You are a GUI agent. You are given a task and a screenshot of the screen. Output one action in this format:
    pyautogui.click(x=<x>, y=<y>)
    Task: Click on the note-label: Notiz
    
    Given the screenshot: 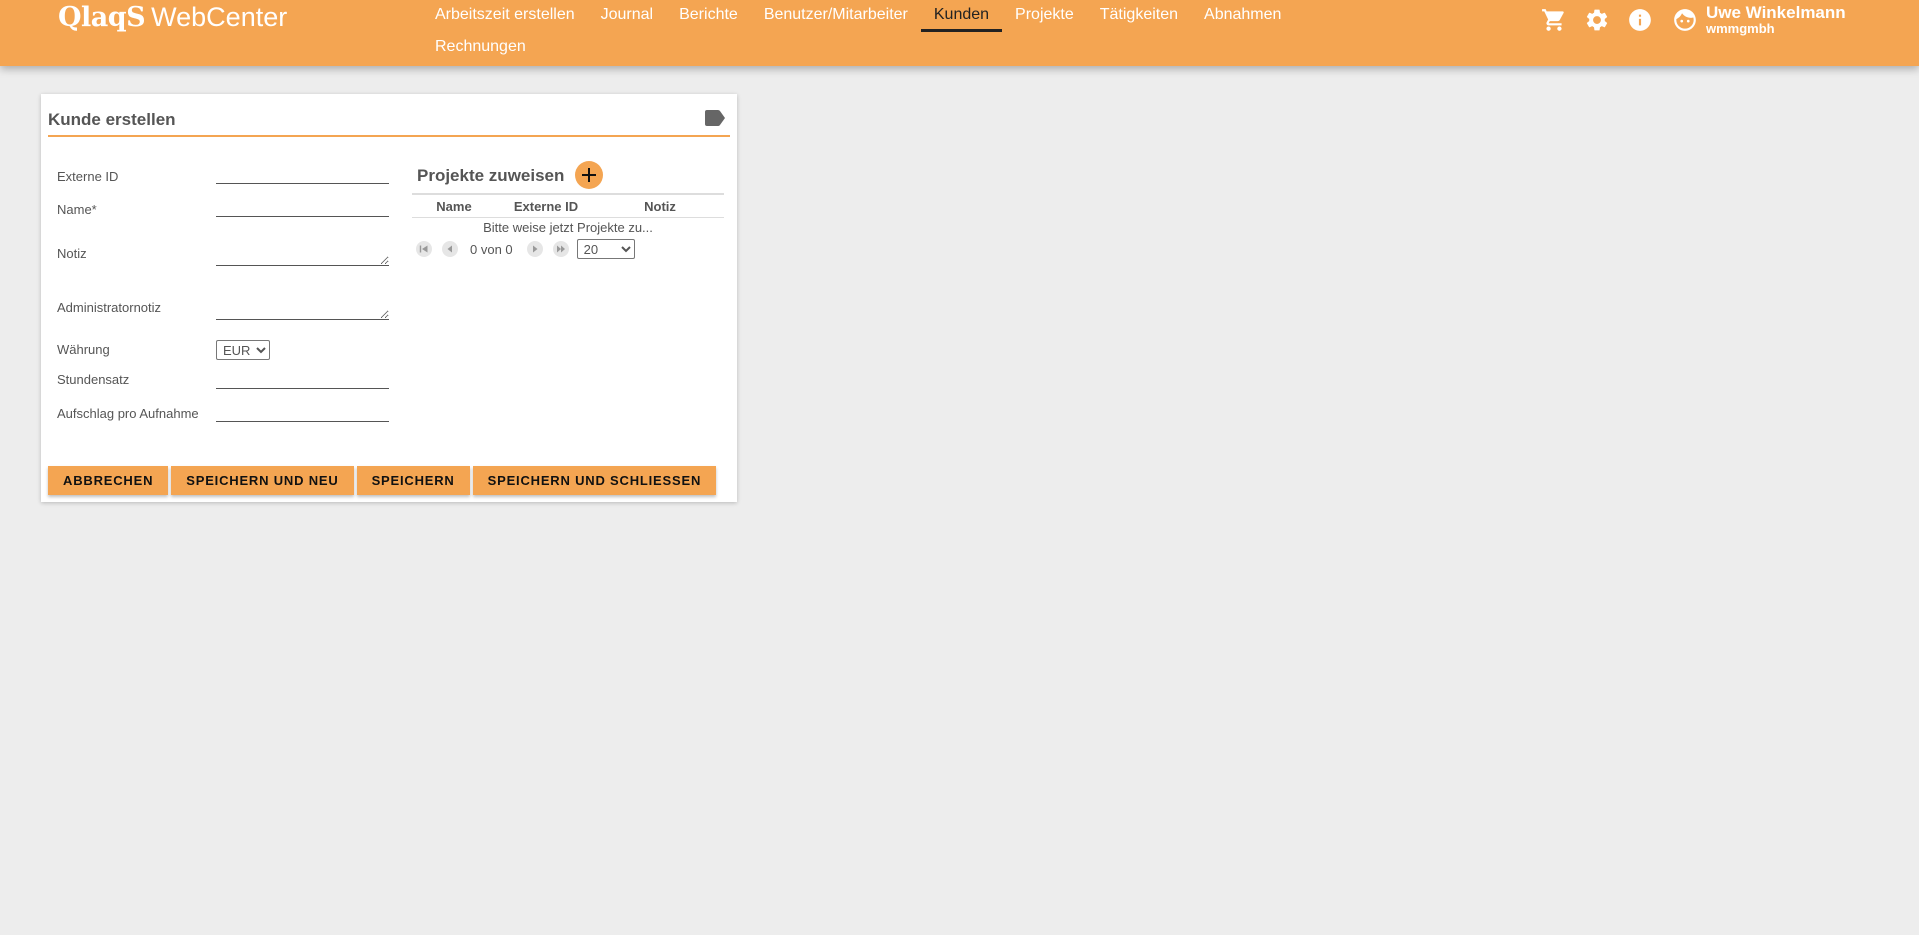 What is the action you would take?
    pyautogui.click(x=72, y=253)
    